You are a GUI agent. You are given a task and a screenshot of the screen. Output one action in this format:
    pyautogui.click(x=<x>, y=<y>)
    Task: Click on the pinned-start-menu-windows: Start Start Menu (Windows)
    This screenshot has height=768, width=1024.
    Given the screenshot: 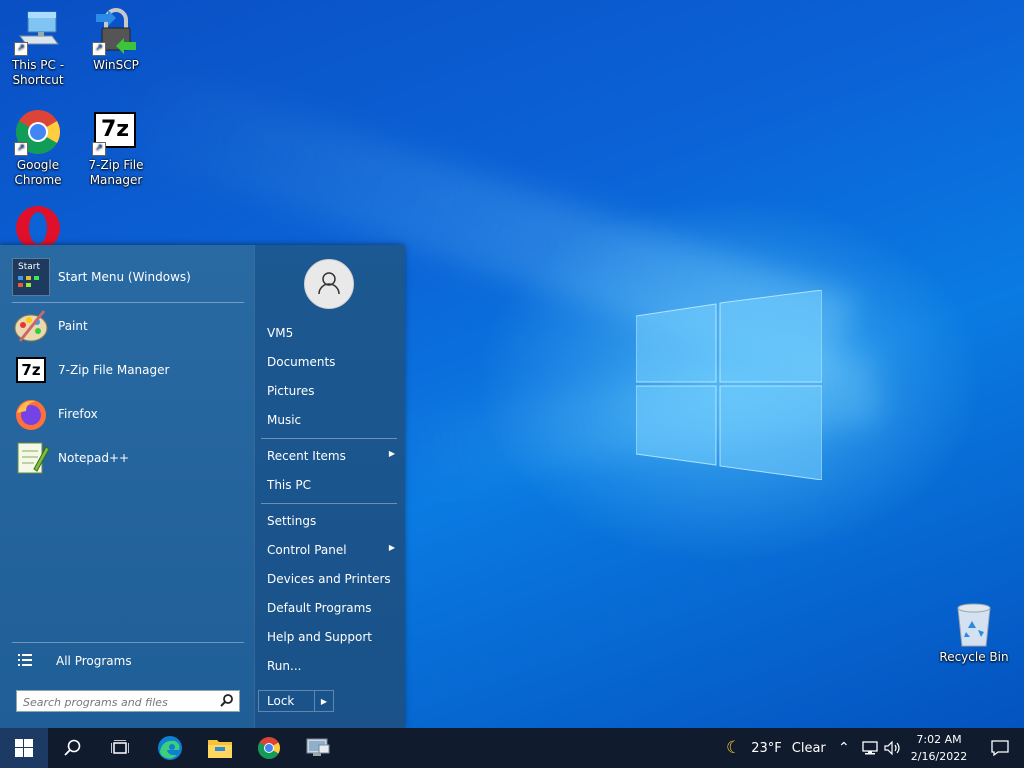 What is the action you would take?
    pyautogui.click(x=128, y=277)
    